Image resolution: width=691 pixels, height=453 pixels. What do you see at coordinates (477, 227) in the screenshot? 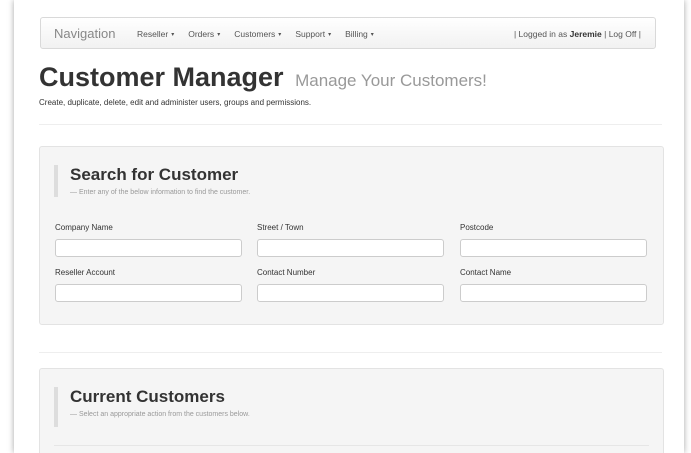
I see `postcode-label: Postcode` at bounding box center [477, 227].